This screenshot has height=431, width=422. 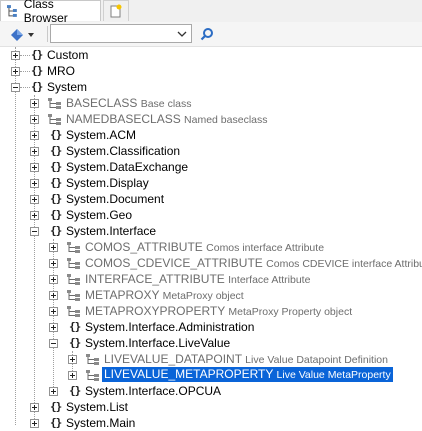 What do you see at coordinates (68, 55) in the screenshot?
I see `tree-node-label: Custom` at bounding box center [68, 55].